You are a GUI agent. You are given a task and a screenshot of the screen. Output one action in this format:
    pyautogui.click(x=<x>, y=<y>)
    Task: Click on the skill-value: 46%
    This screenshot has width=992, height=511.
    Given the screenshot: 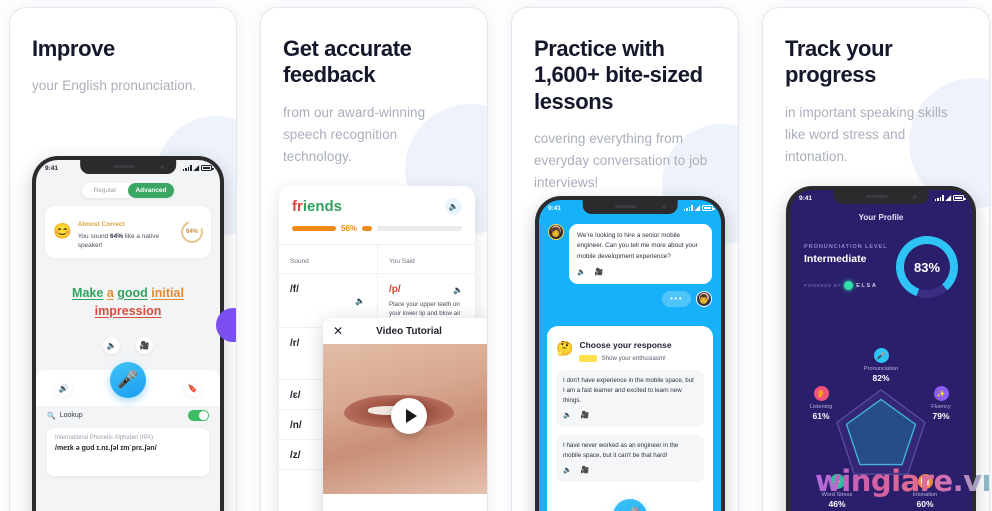 What is the action you would take?
    pyautogui.click(x=837, y=504)
    